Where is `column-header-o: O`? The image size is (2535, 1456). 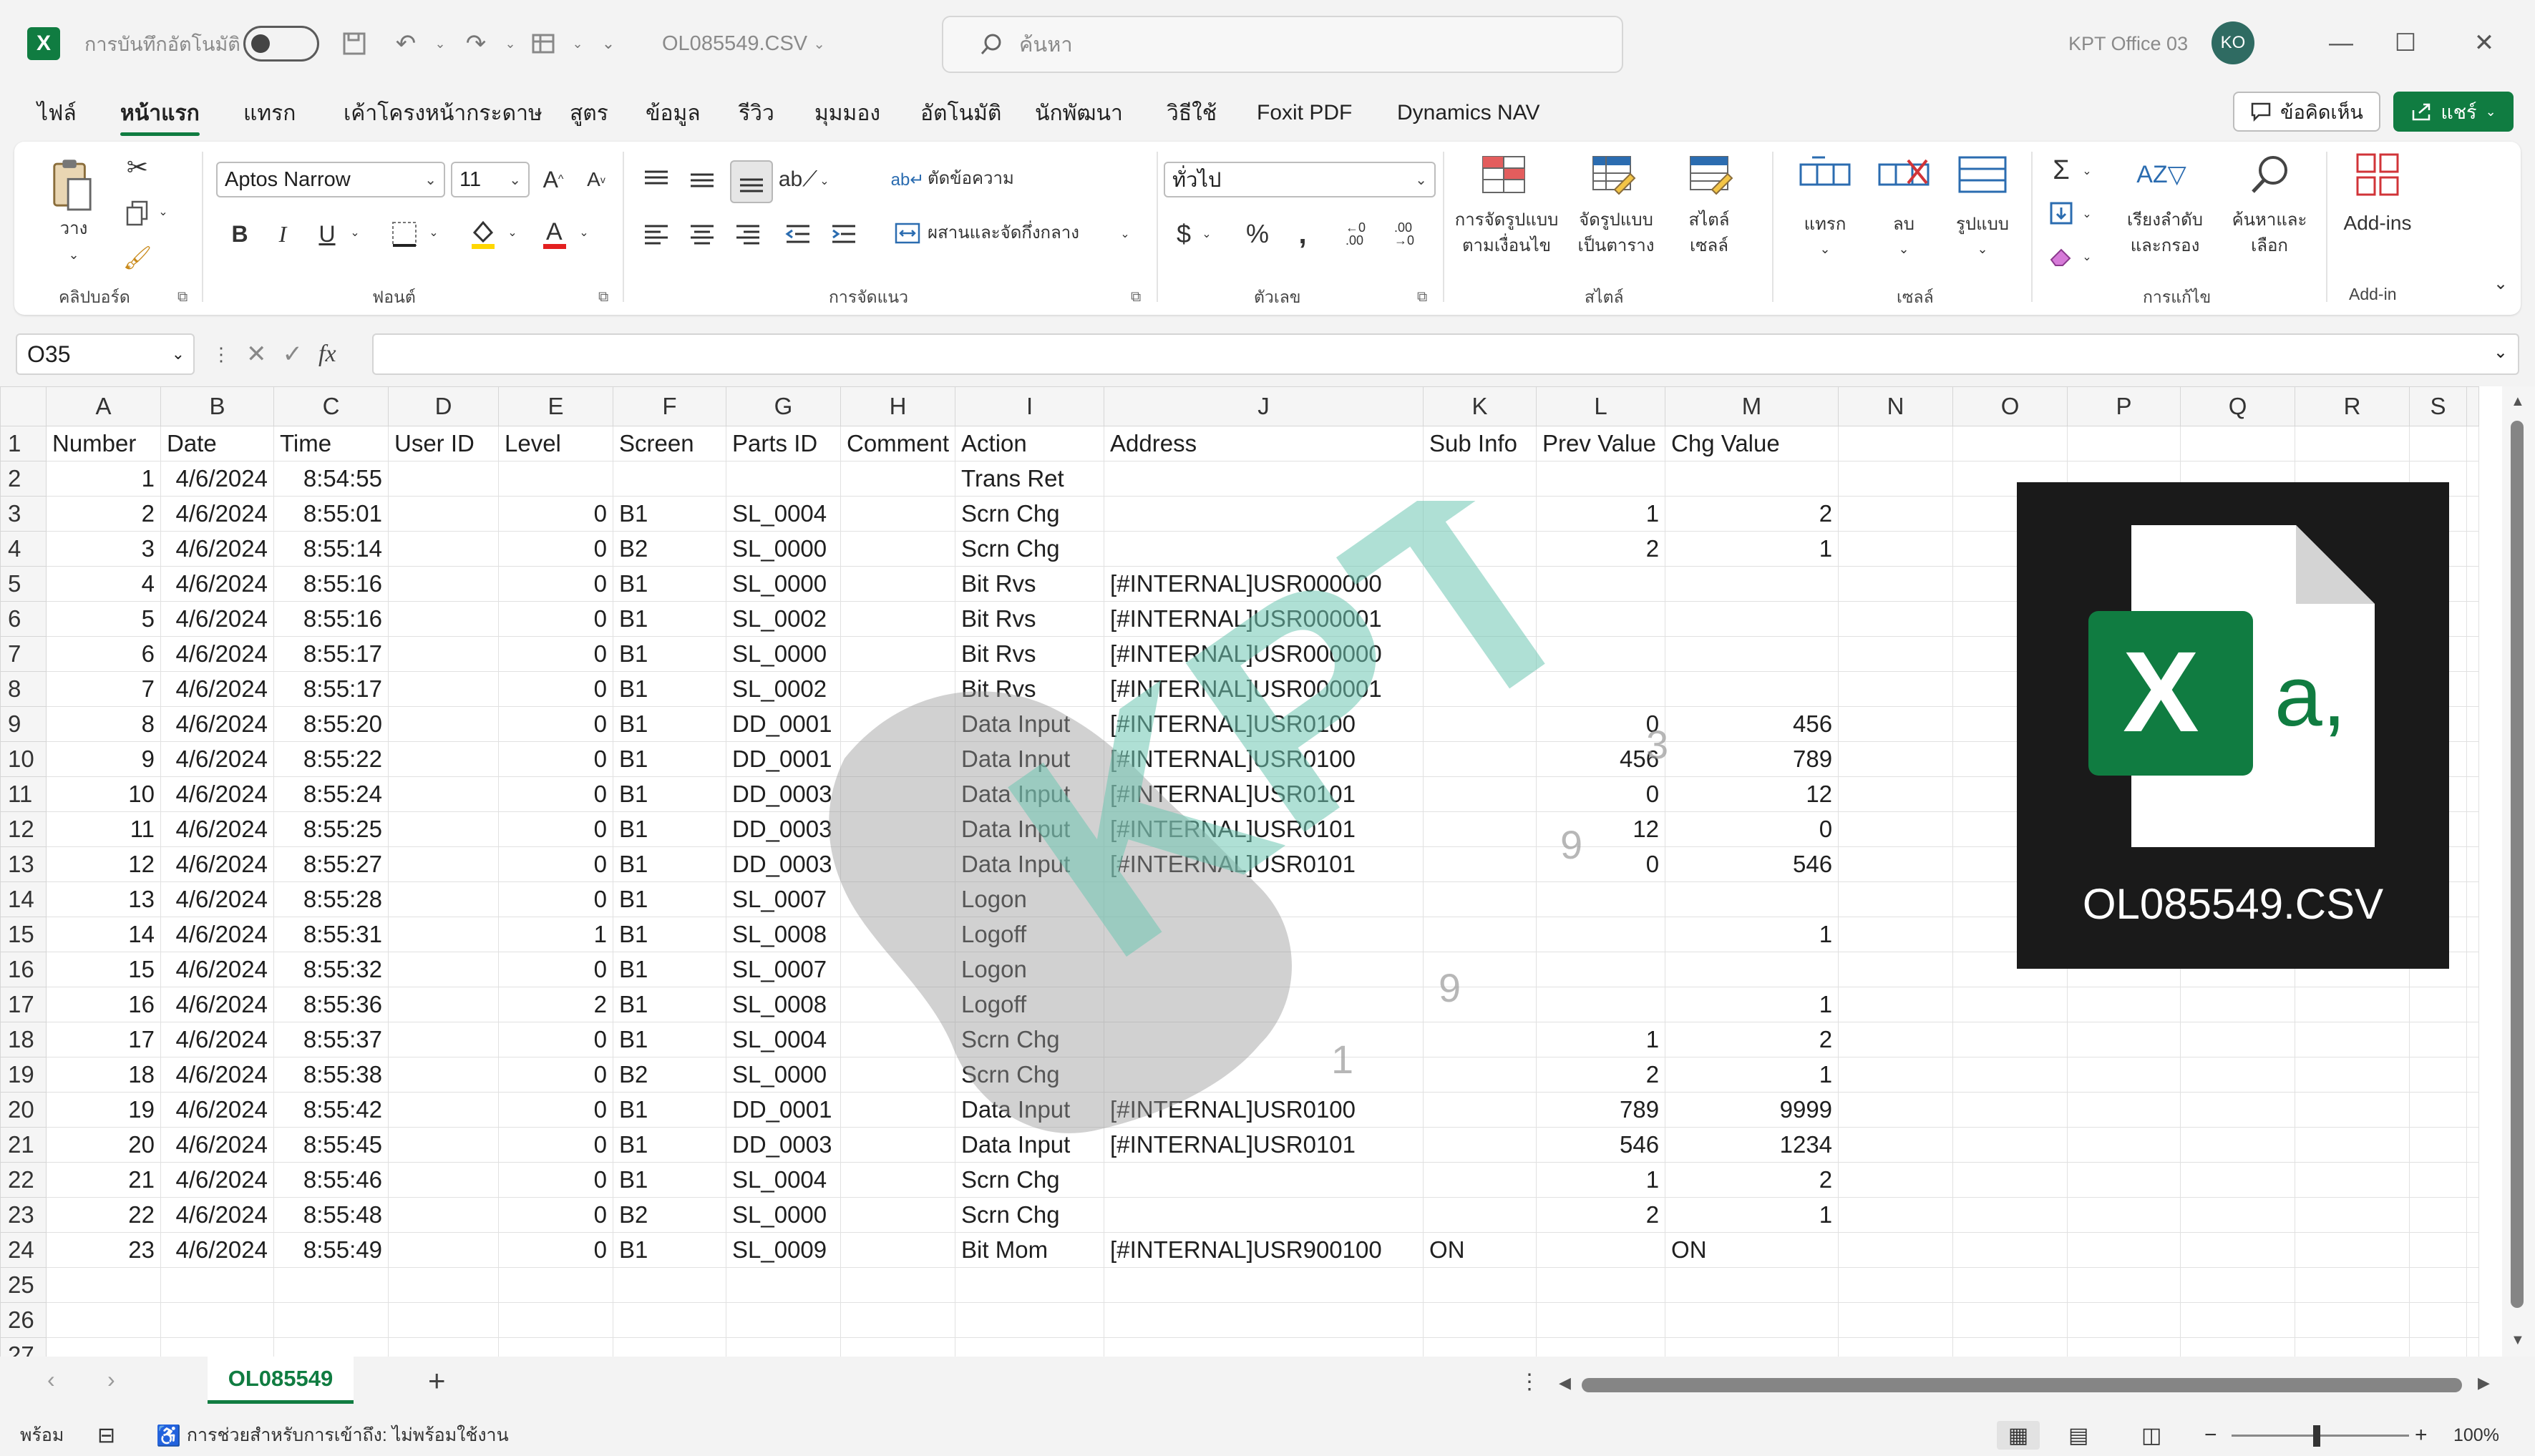
column-header-o: O is located at coordinates (2010, 406).